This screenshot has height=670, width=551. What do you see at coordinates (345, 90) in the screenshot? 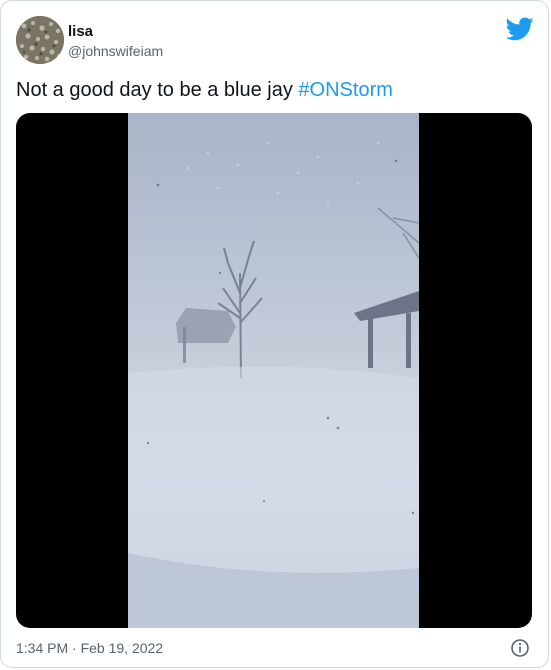
I see `hashtag-link: #ONStorm` at bounding box center [345, 90].